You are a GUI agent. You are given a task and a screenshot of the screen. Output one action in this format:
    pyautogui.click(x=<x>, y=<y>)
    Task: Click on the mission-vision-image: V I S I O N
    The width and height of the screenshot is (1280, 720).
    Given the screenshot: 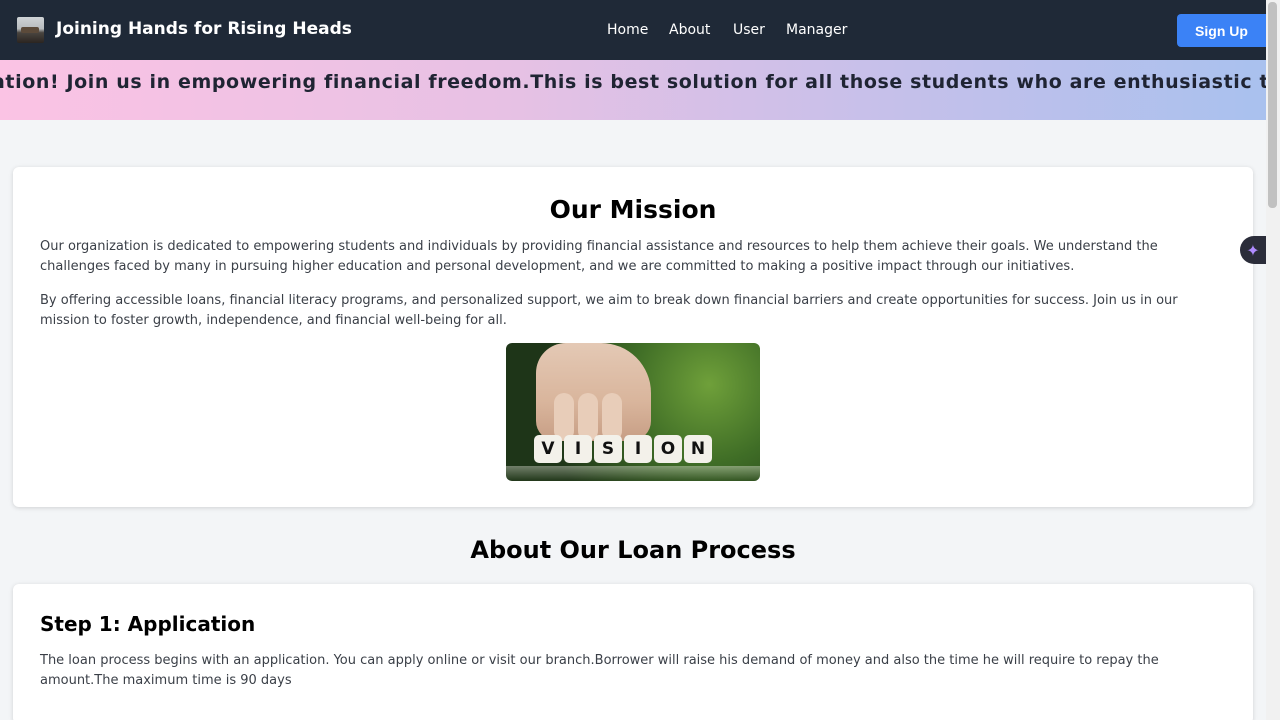 What is the action you would take?
    pyautogui.click(x=633, y=412)
    